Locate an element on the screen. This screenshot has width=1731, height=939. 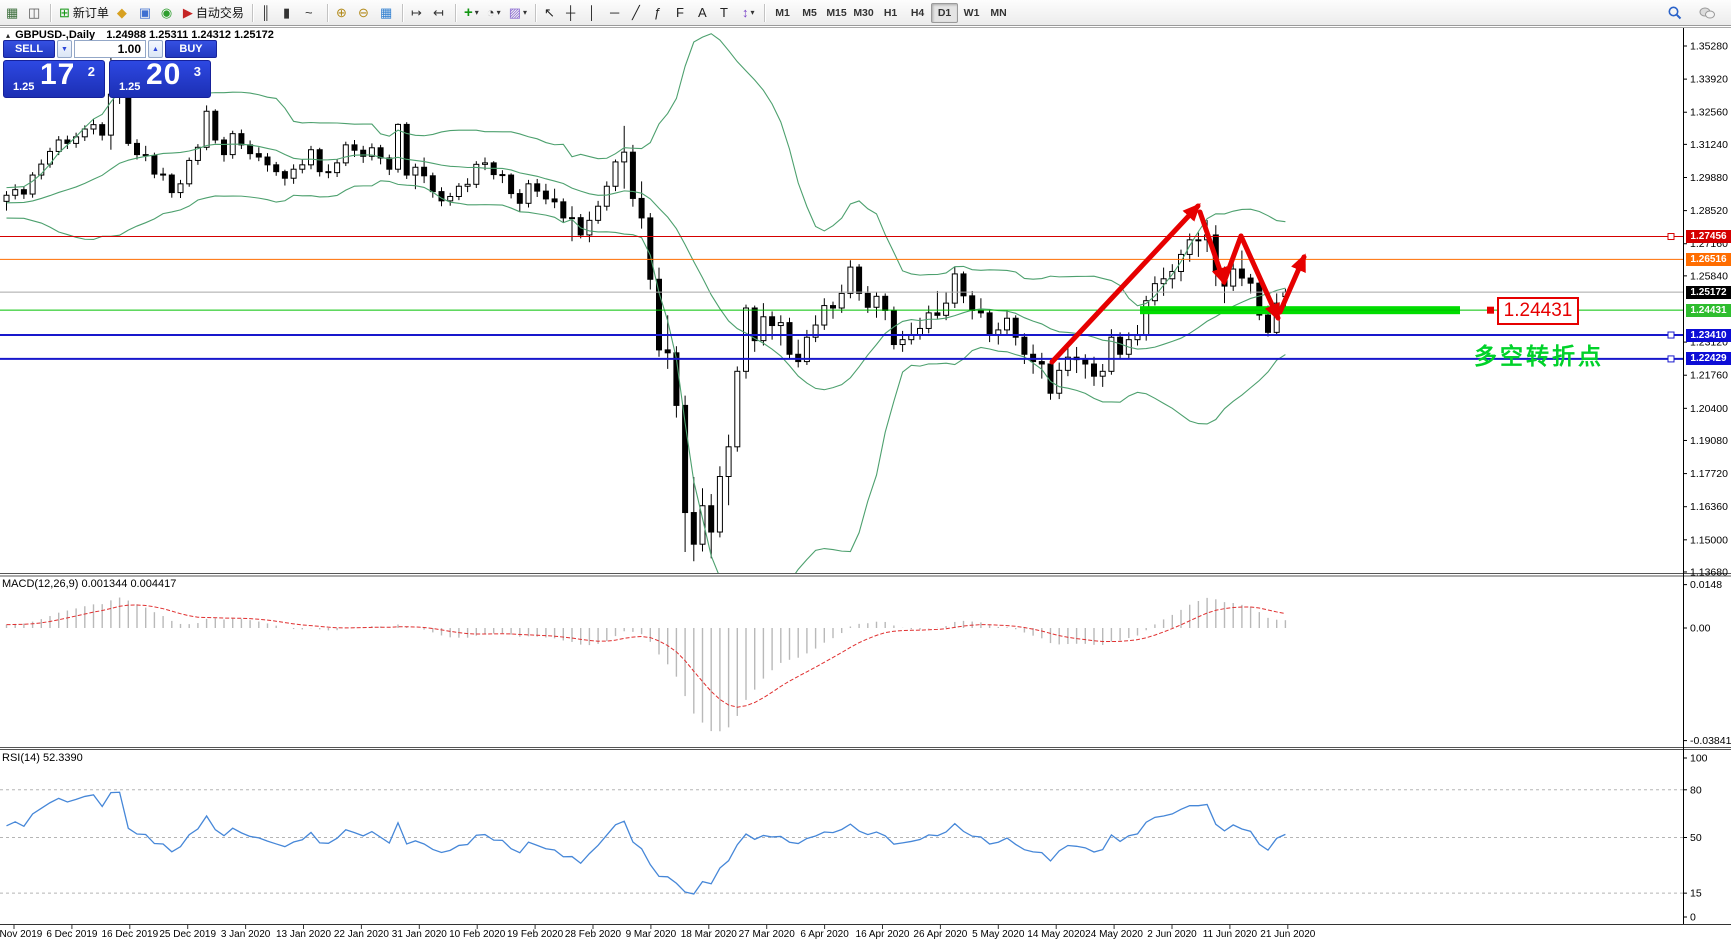
price-axis-badge: 1.22429 is located at coordinates (1708, 359).